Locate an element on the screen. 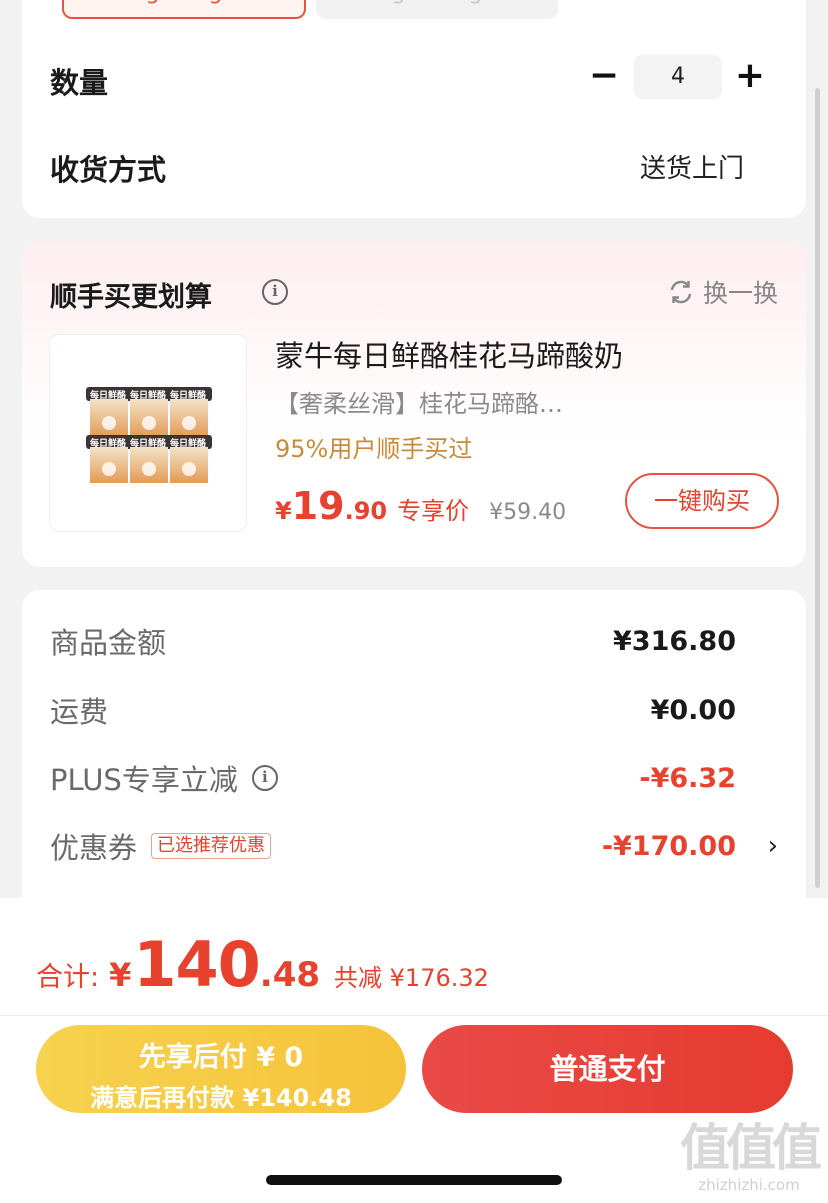 This screenshot has width=828, height=1203. chevron-right-icon: › is located at coordinates (773, 846).